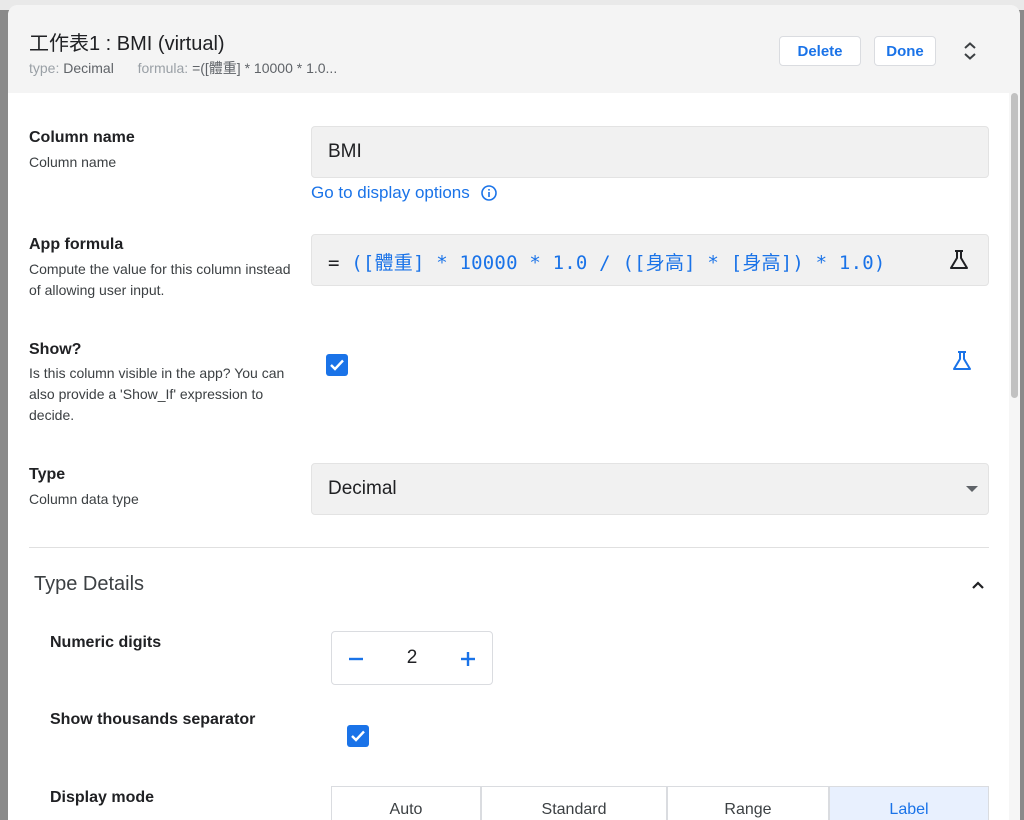  I want to click on scrollbar-thumb, so click(1014, 245).